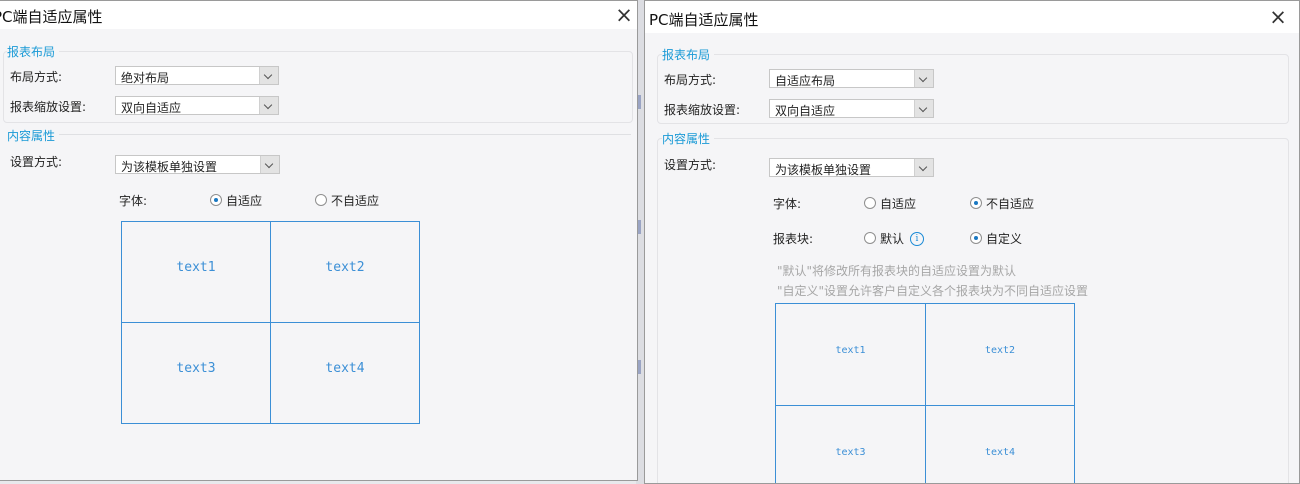 Image resolution: width=1300 pixels, height=484 pixels. Describe the element at coordinates (917, 239) in the screenshot. I see `info-icon: i` at that location.